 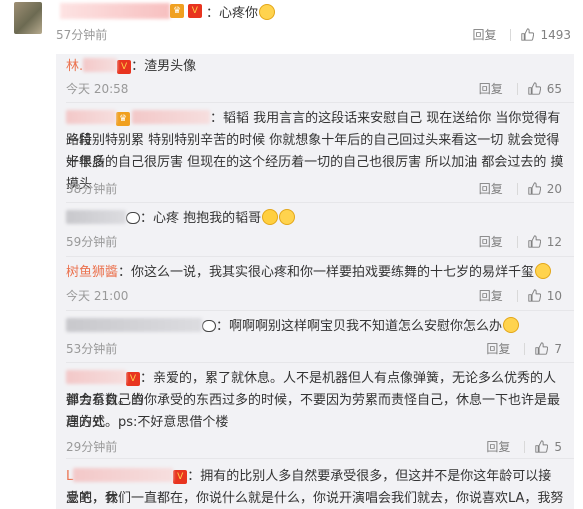 What do you see at coordinates (92, 349) in the screenshot?
I see `timestamp: 53分钟前` at bounding box center [92, 349].